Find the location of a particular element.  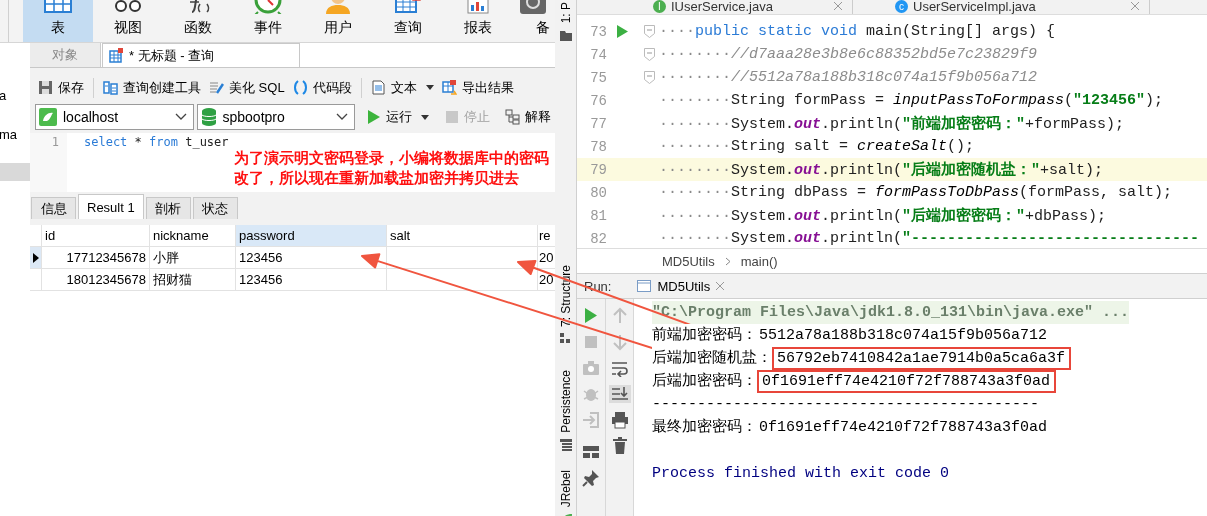

beautify-icon is located at coordinates (216, 87).